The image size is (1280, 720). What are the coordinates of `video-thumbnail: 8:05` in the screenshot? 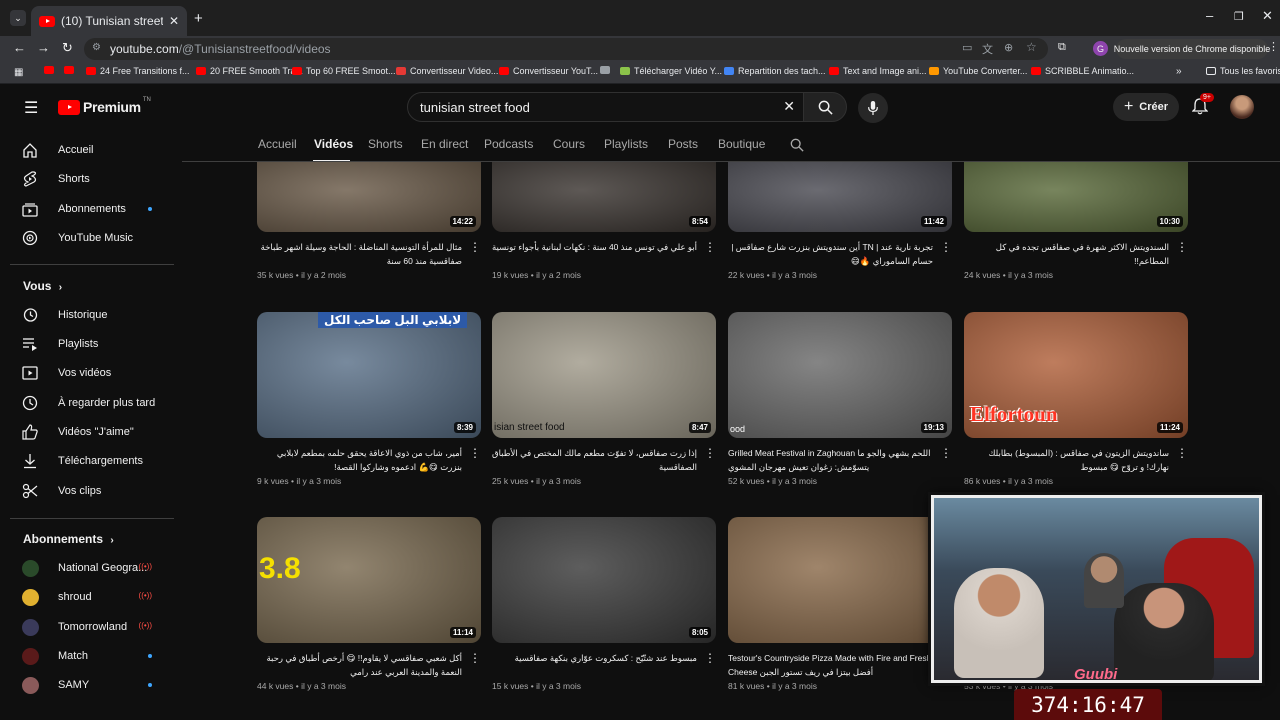 It's located at (604, 580).